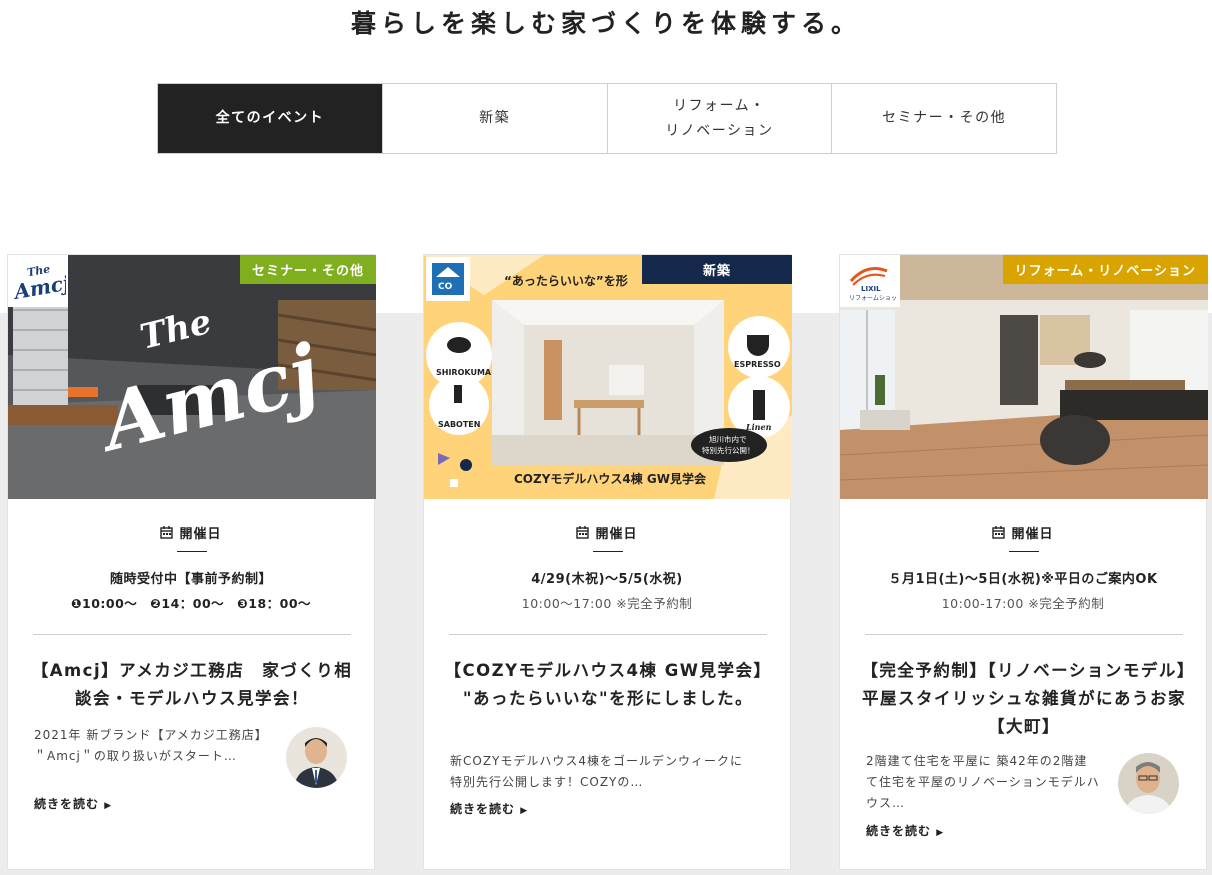 This screenshot has width=1212, height=875. I want to click on svg-text: LIXIL, so click(871, 289).